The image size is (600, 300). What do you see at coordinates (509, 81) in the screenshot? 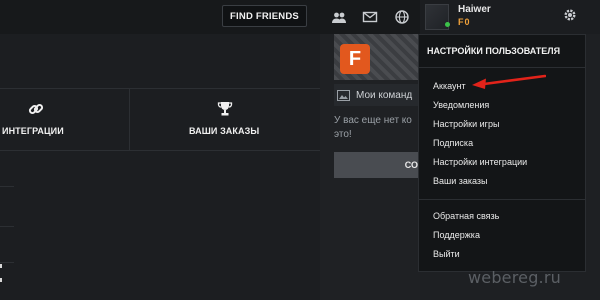
I see `red-arrow-annotation` at bounding box center [509, 81].